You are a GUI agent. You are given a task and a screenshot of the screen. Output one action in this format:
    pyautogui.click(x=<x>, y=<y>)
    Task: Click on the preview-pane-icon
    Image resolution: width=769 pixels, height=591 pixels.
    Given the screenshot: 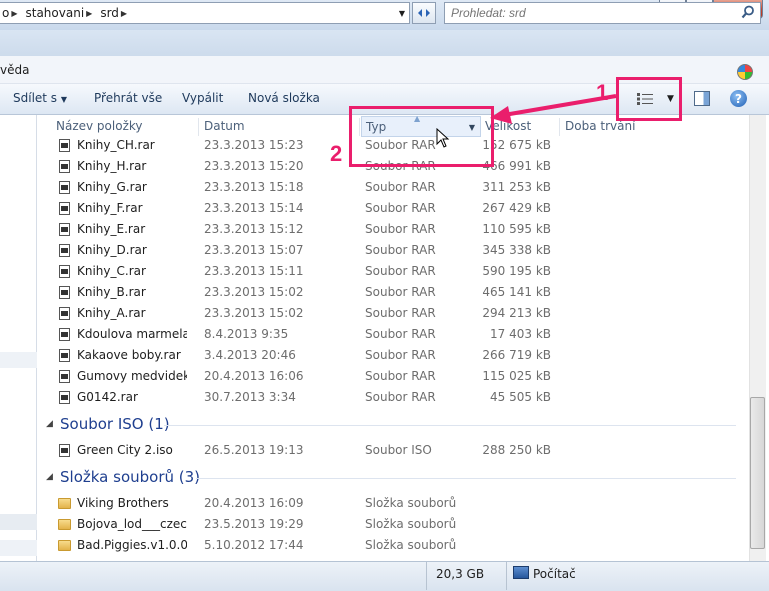 What is the action you would take?
    pyautogui.click(x=702, y=98)
    